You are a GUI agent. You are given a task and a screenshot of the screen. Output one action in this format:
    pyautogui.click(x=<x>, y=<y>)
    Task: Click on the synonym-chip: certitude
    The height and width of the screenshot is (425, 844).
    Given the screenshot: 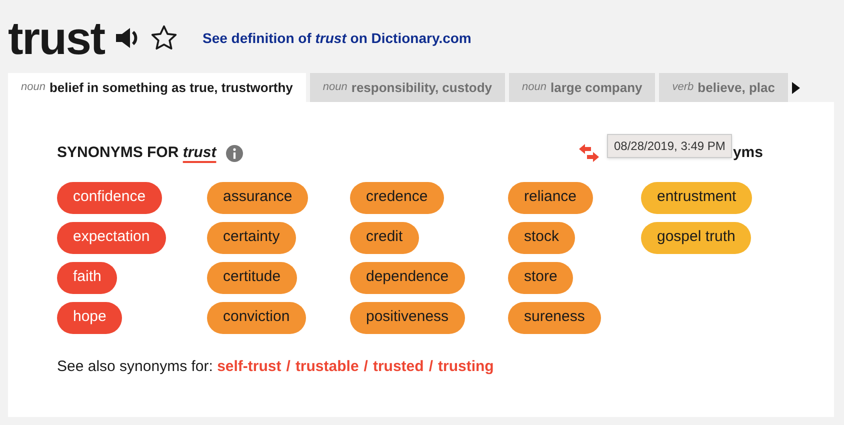 What is the action you would take?
    pyautogui.click(x=252, y=278)
    